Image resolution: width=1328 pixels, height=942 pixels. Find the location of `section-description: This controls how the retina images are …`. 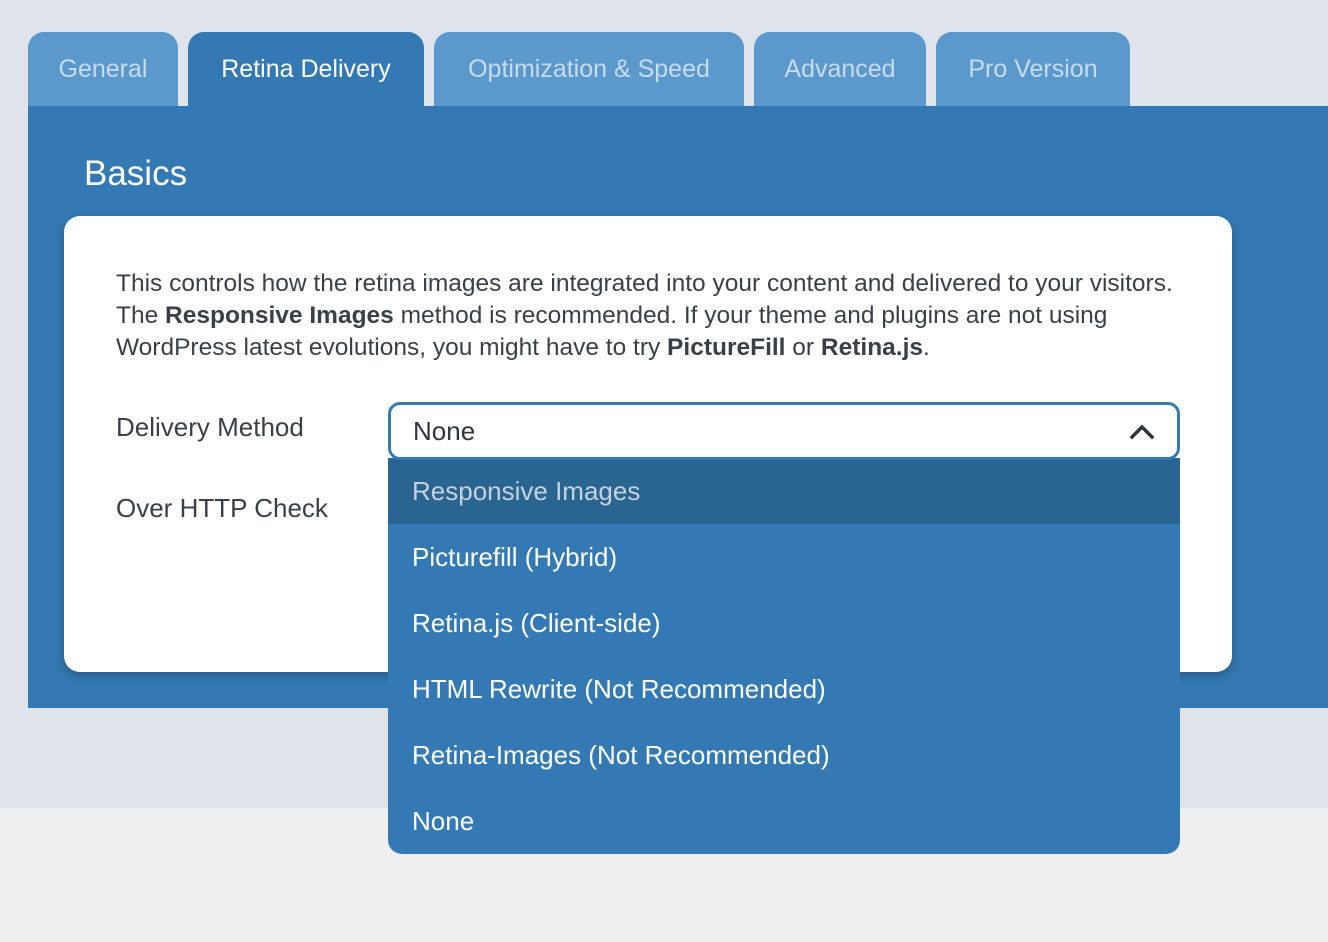

section-description: This controls how the retina images are … is located at coordinates (646, 316).